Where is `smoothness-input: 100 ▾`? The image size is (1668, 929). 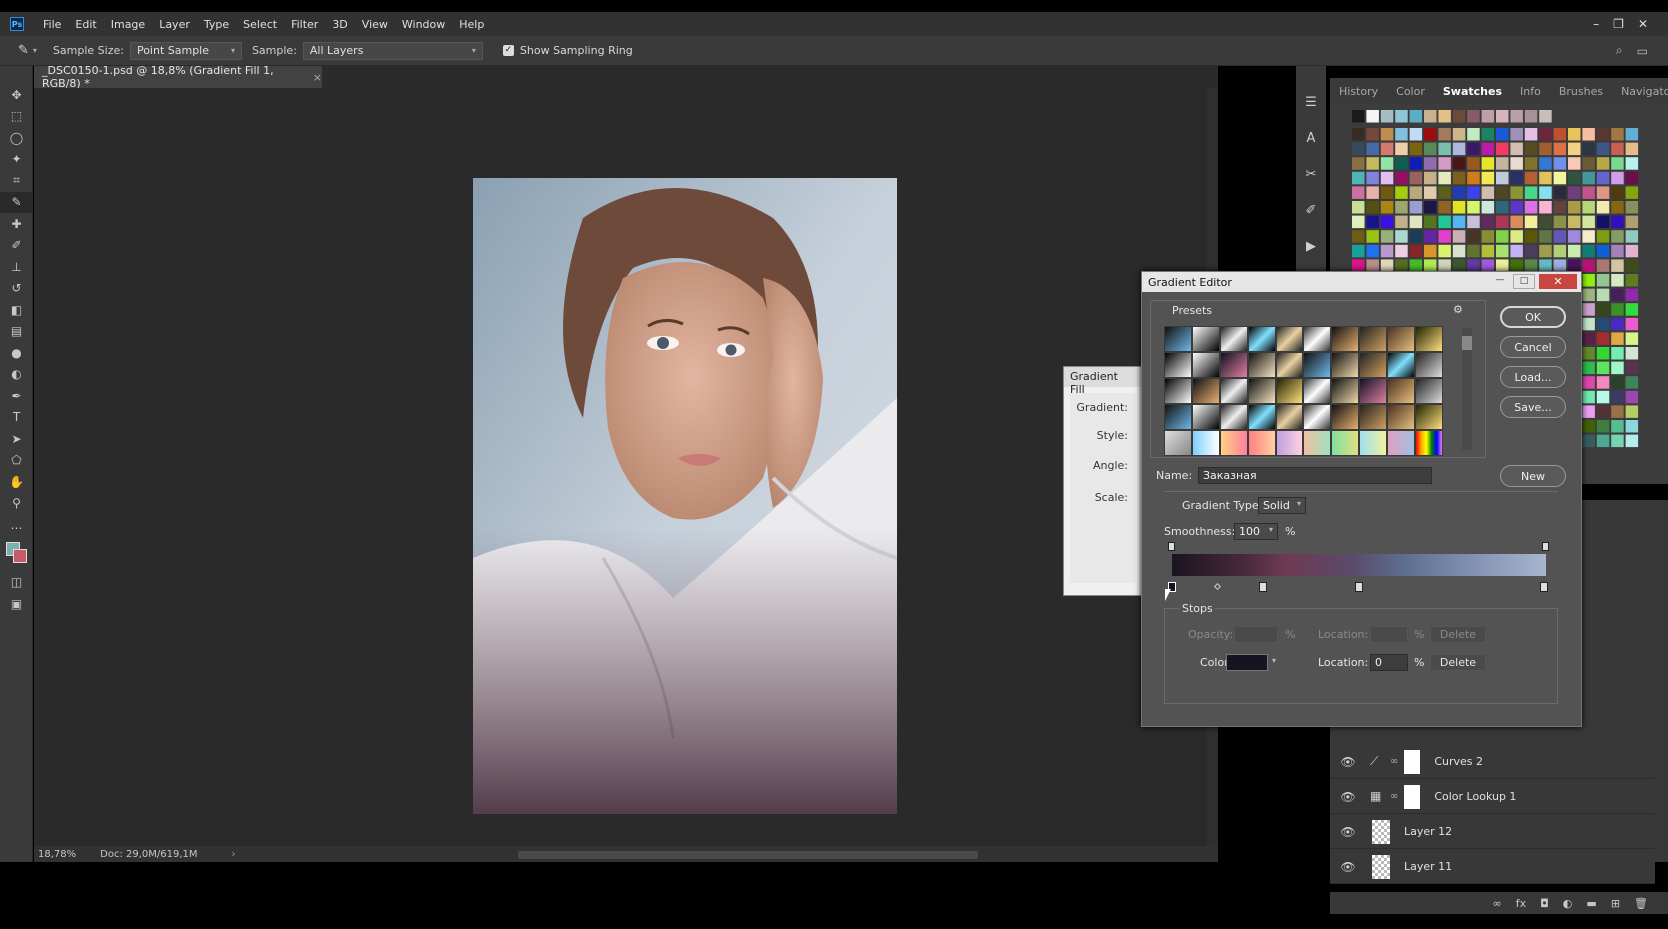 smoothness-input: 100 ▾ is located at coordinates (1256, 531).